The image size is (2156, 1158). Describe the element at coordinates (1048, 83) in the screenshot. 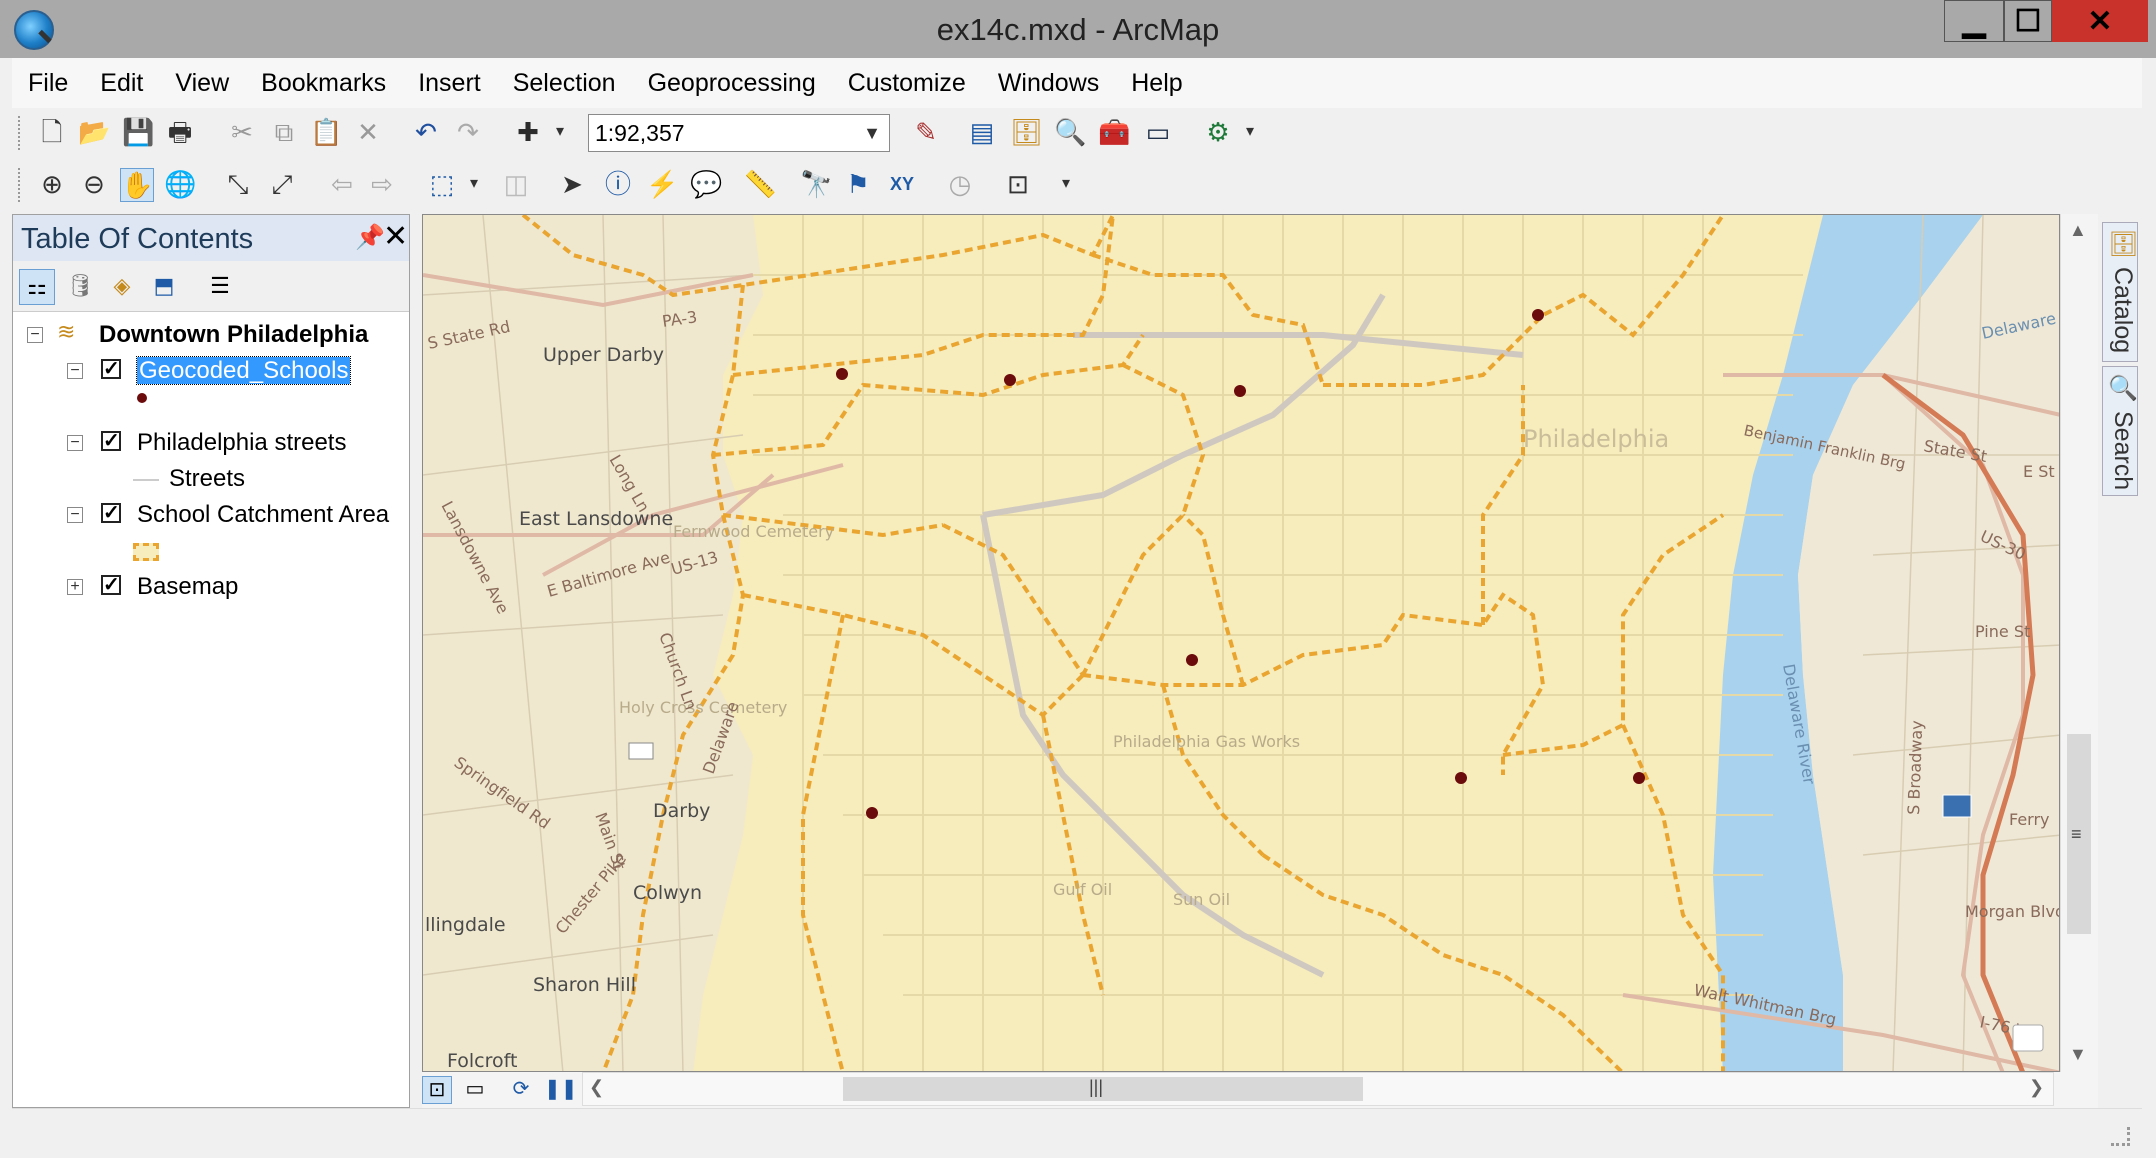

I see `menu-windows: Windows` at that location.